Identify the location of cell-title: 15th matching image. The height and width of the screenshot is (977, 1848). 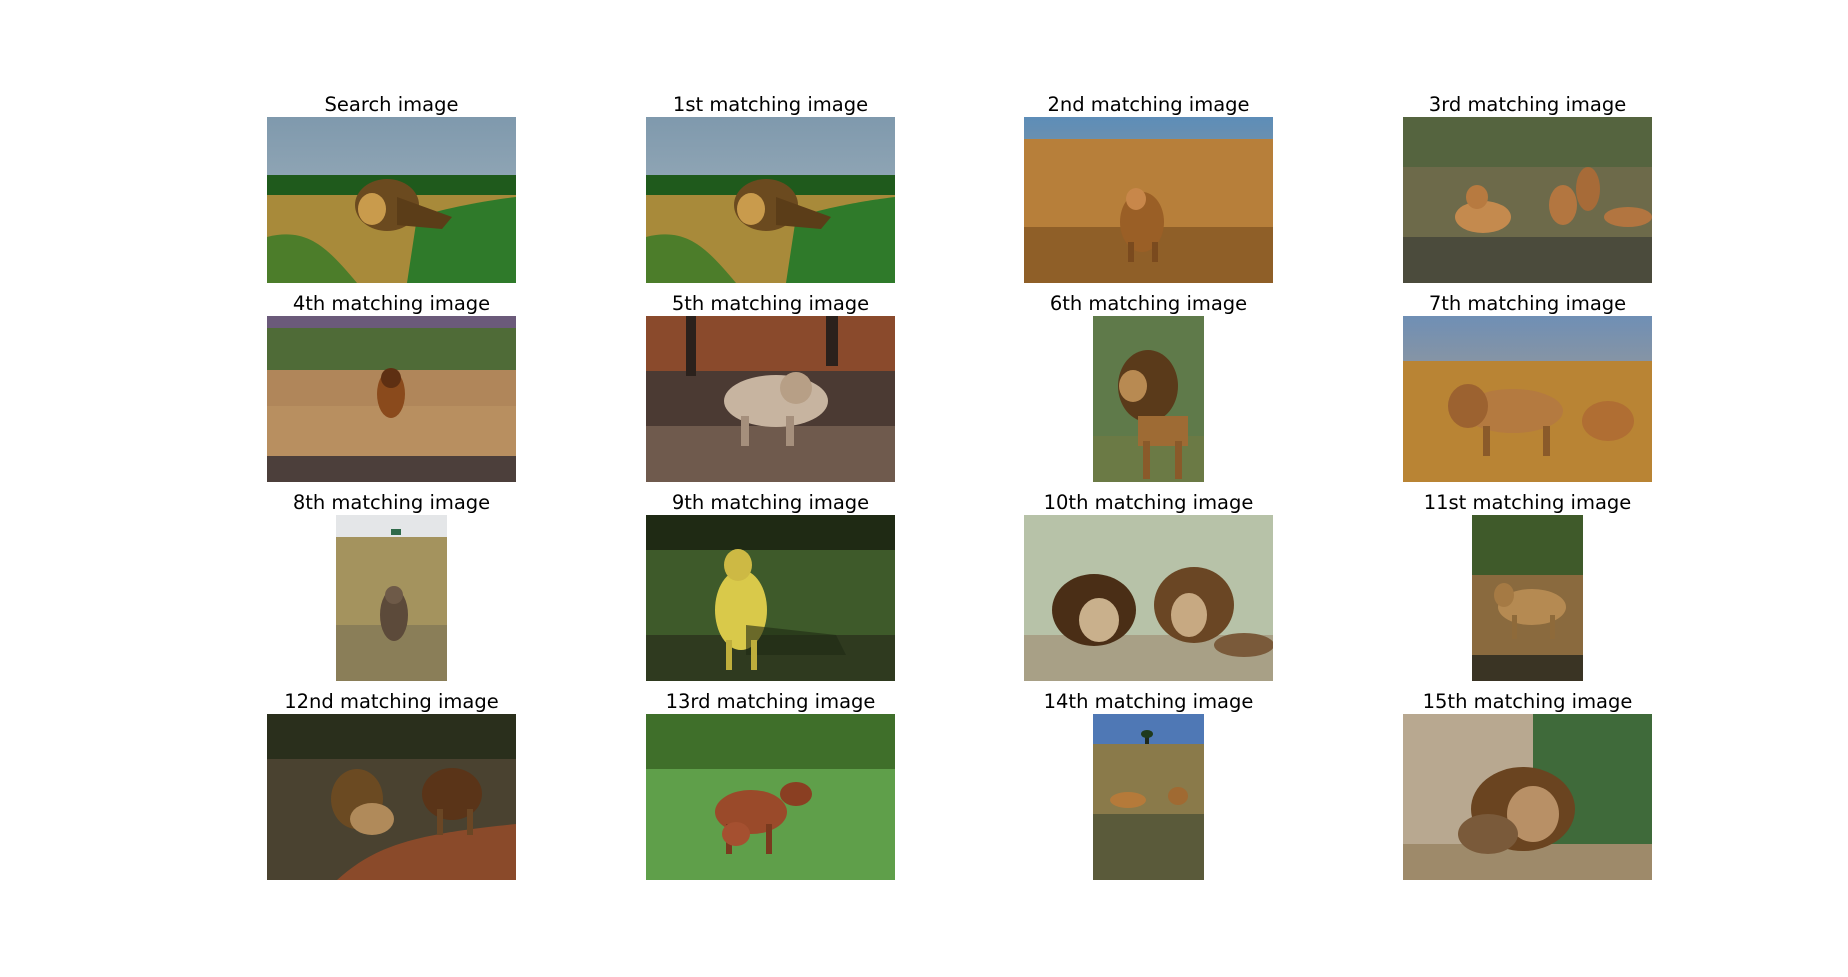
(1527, 701).